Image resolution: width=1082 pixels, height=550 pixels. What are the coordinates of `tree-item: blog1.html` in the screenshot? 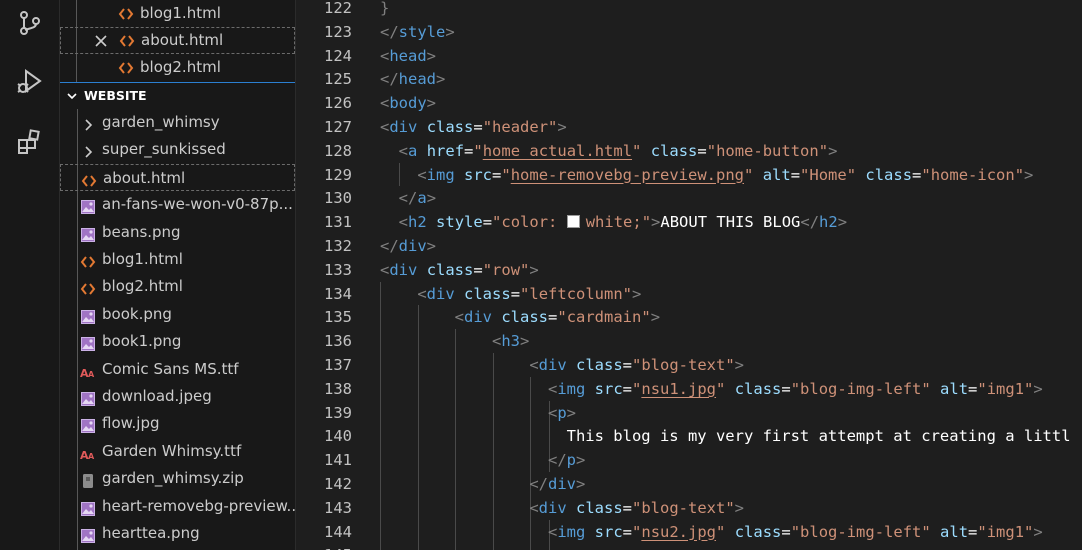 It's located at (177, 259).